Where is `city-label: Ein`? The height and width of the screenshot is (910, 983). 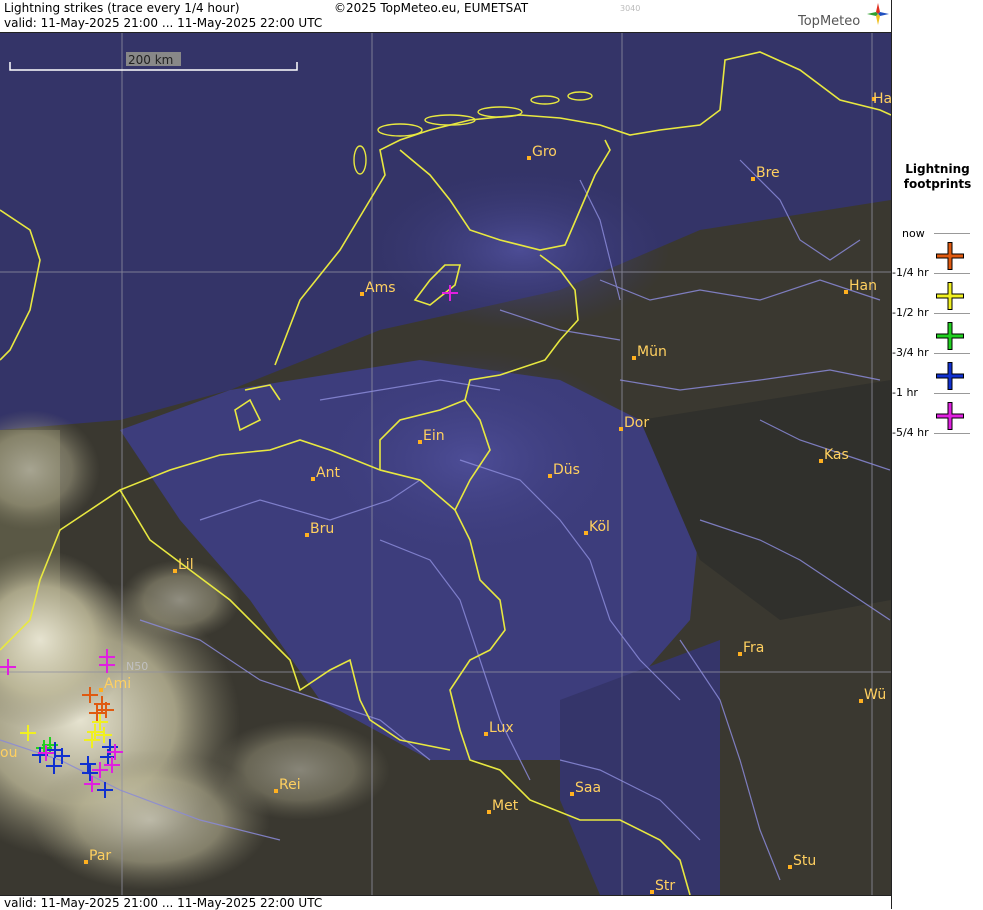 city-label: Ein is located at coordinates (434, 436).